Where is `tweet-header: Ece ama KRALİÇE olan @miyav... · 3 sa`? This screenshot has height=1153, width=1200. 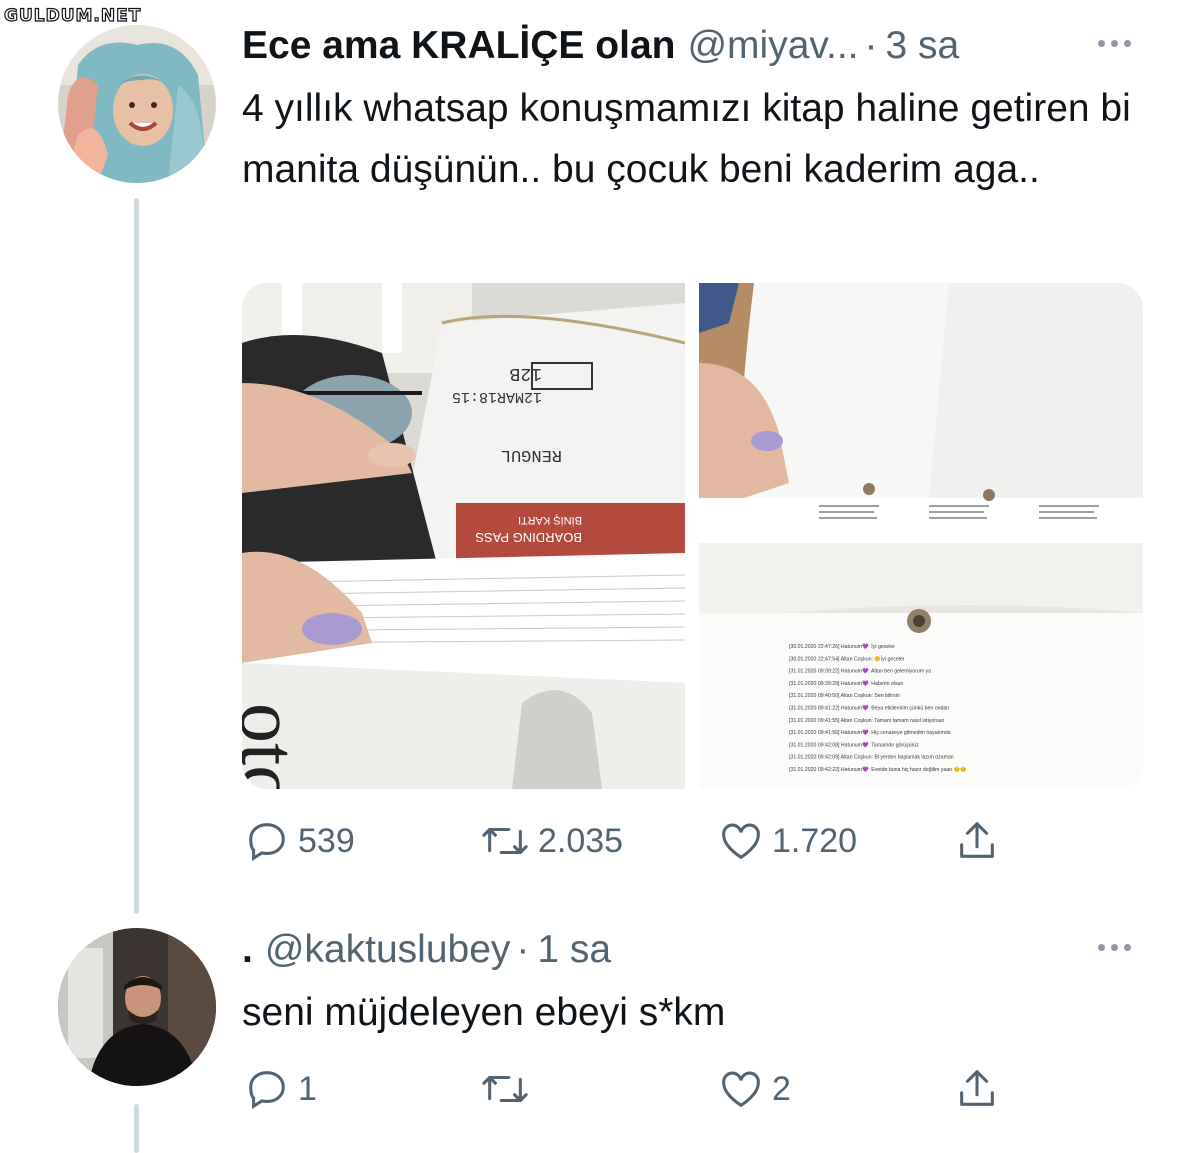
tweet-header: Ece ama KRALİÇE olan @miyav... · 3 sa is located at coordinates (600, 46).